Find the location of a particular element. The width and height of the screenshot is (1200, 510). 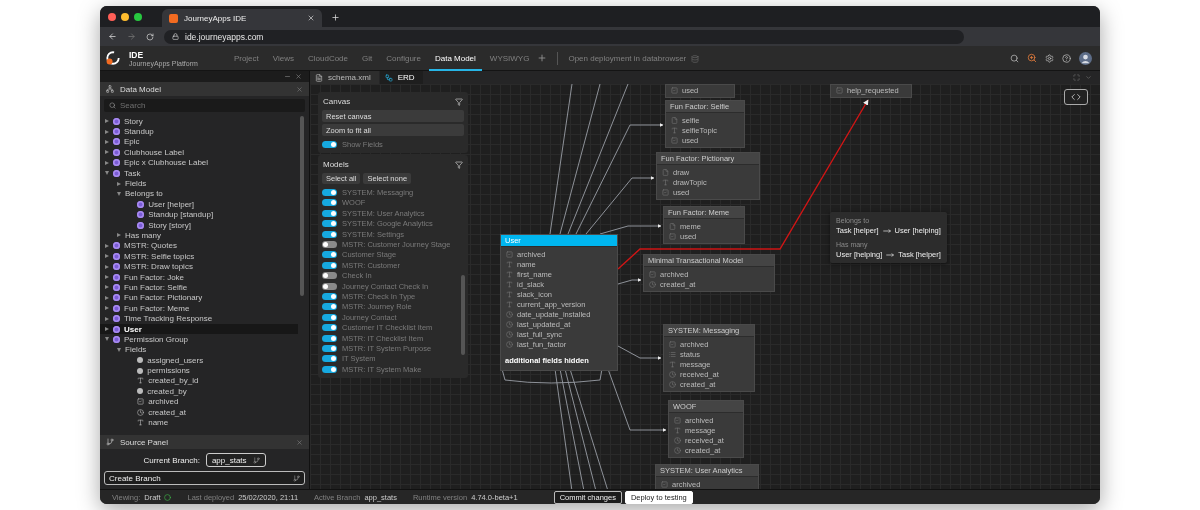

tree-item: MSTR: Selfie topics is located at coordinates (199, 256).